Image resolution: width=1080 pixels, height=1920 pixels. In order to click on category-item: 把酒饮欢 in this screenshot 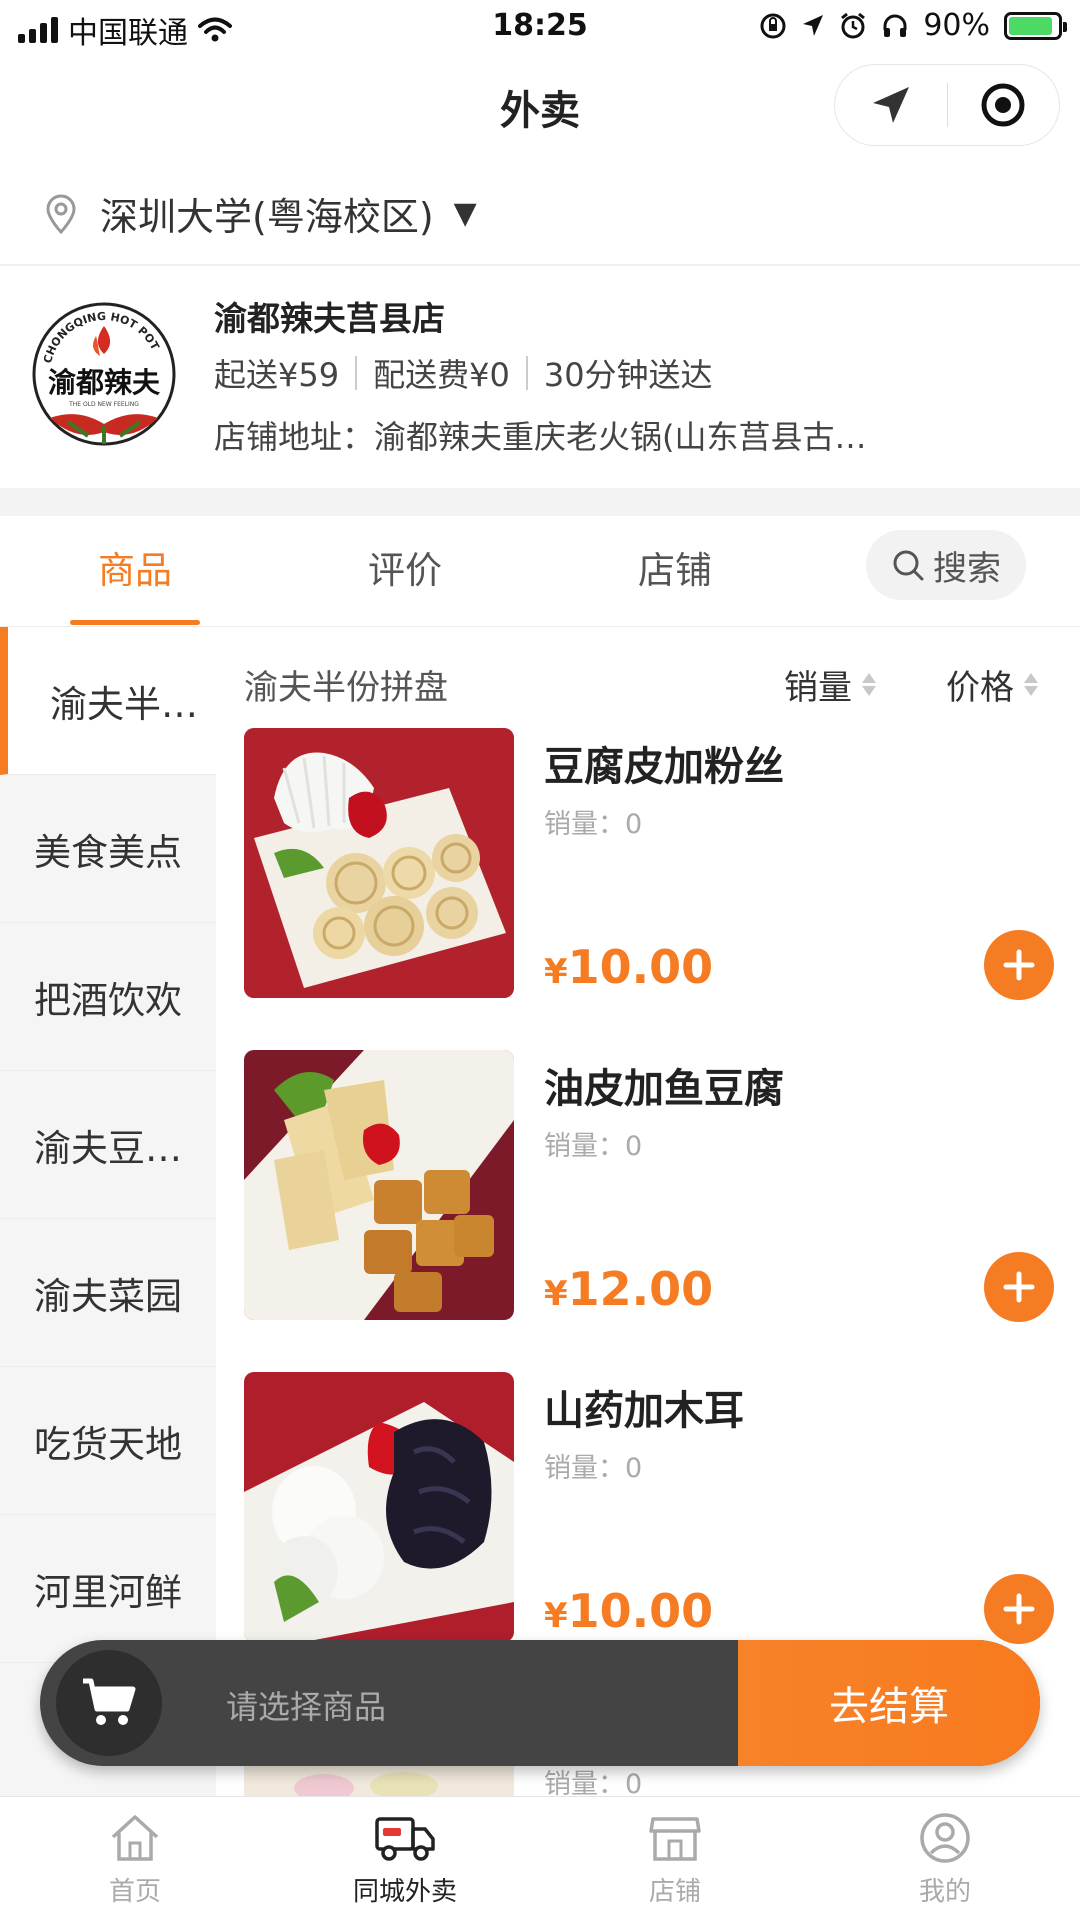, I will do `click(108, 997)`.